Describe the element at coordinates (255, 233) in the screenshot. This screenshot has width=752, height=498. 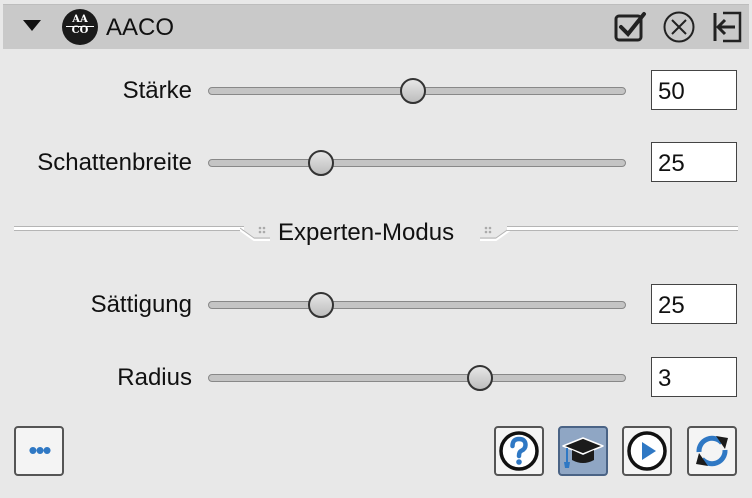
I see `divider-bend-left` at that location.